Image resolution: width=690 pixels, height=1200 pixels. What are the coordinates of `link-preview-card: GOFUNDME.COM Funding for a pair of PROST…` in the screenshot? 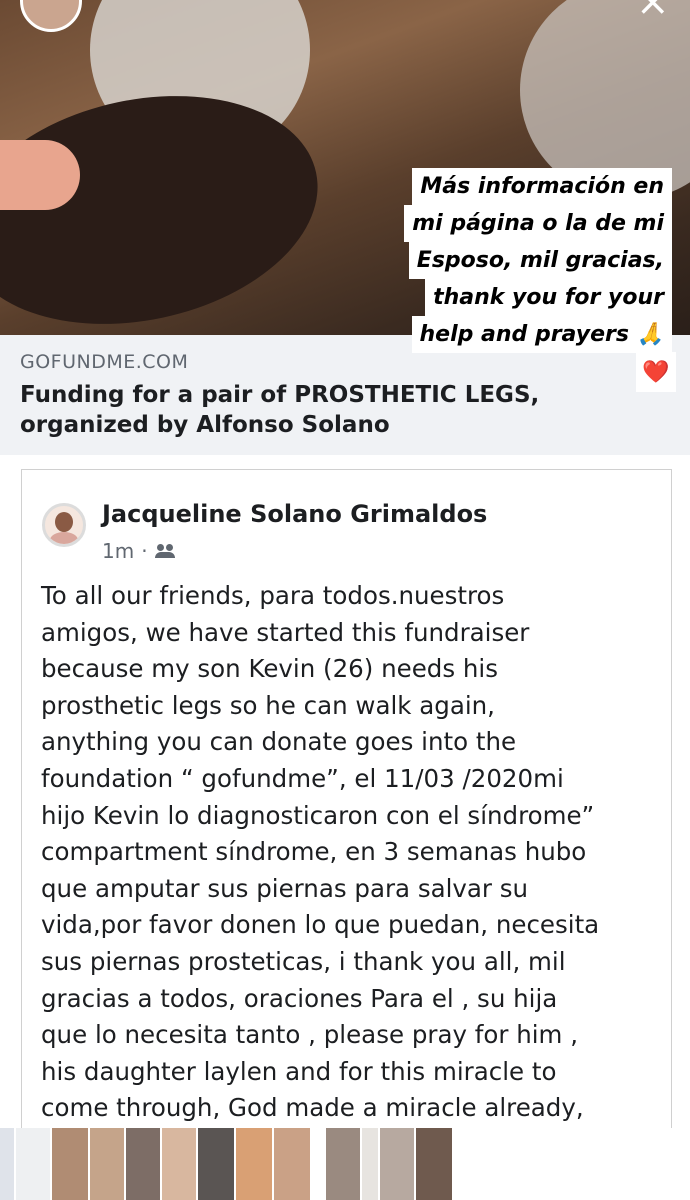 It's located at (345, 395).